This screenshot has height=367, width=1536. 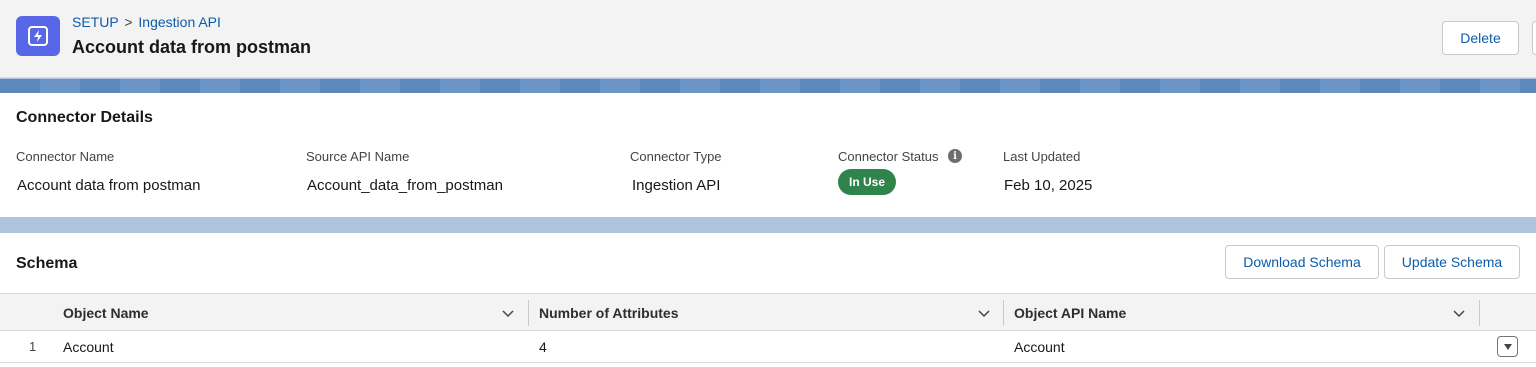 I want to click on breadcrumb: SETUP > Ingestion API, so click(x=146, y=22).